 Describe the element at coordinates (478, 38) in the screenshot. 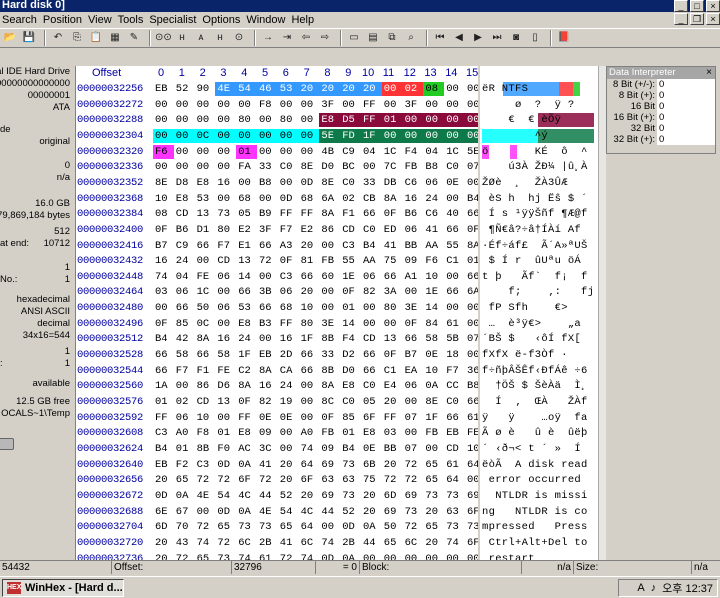

I see `next-icon: ▶` at that location.